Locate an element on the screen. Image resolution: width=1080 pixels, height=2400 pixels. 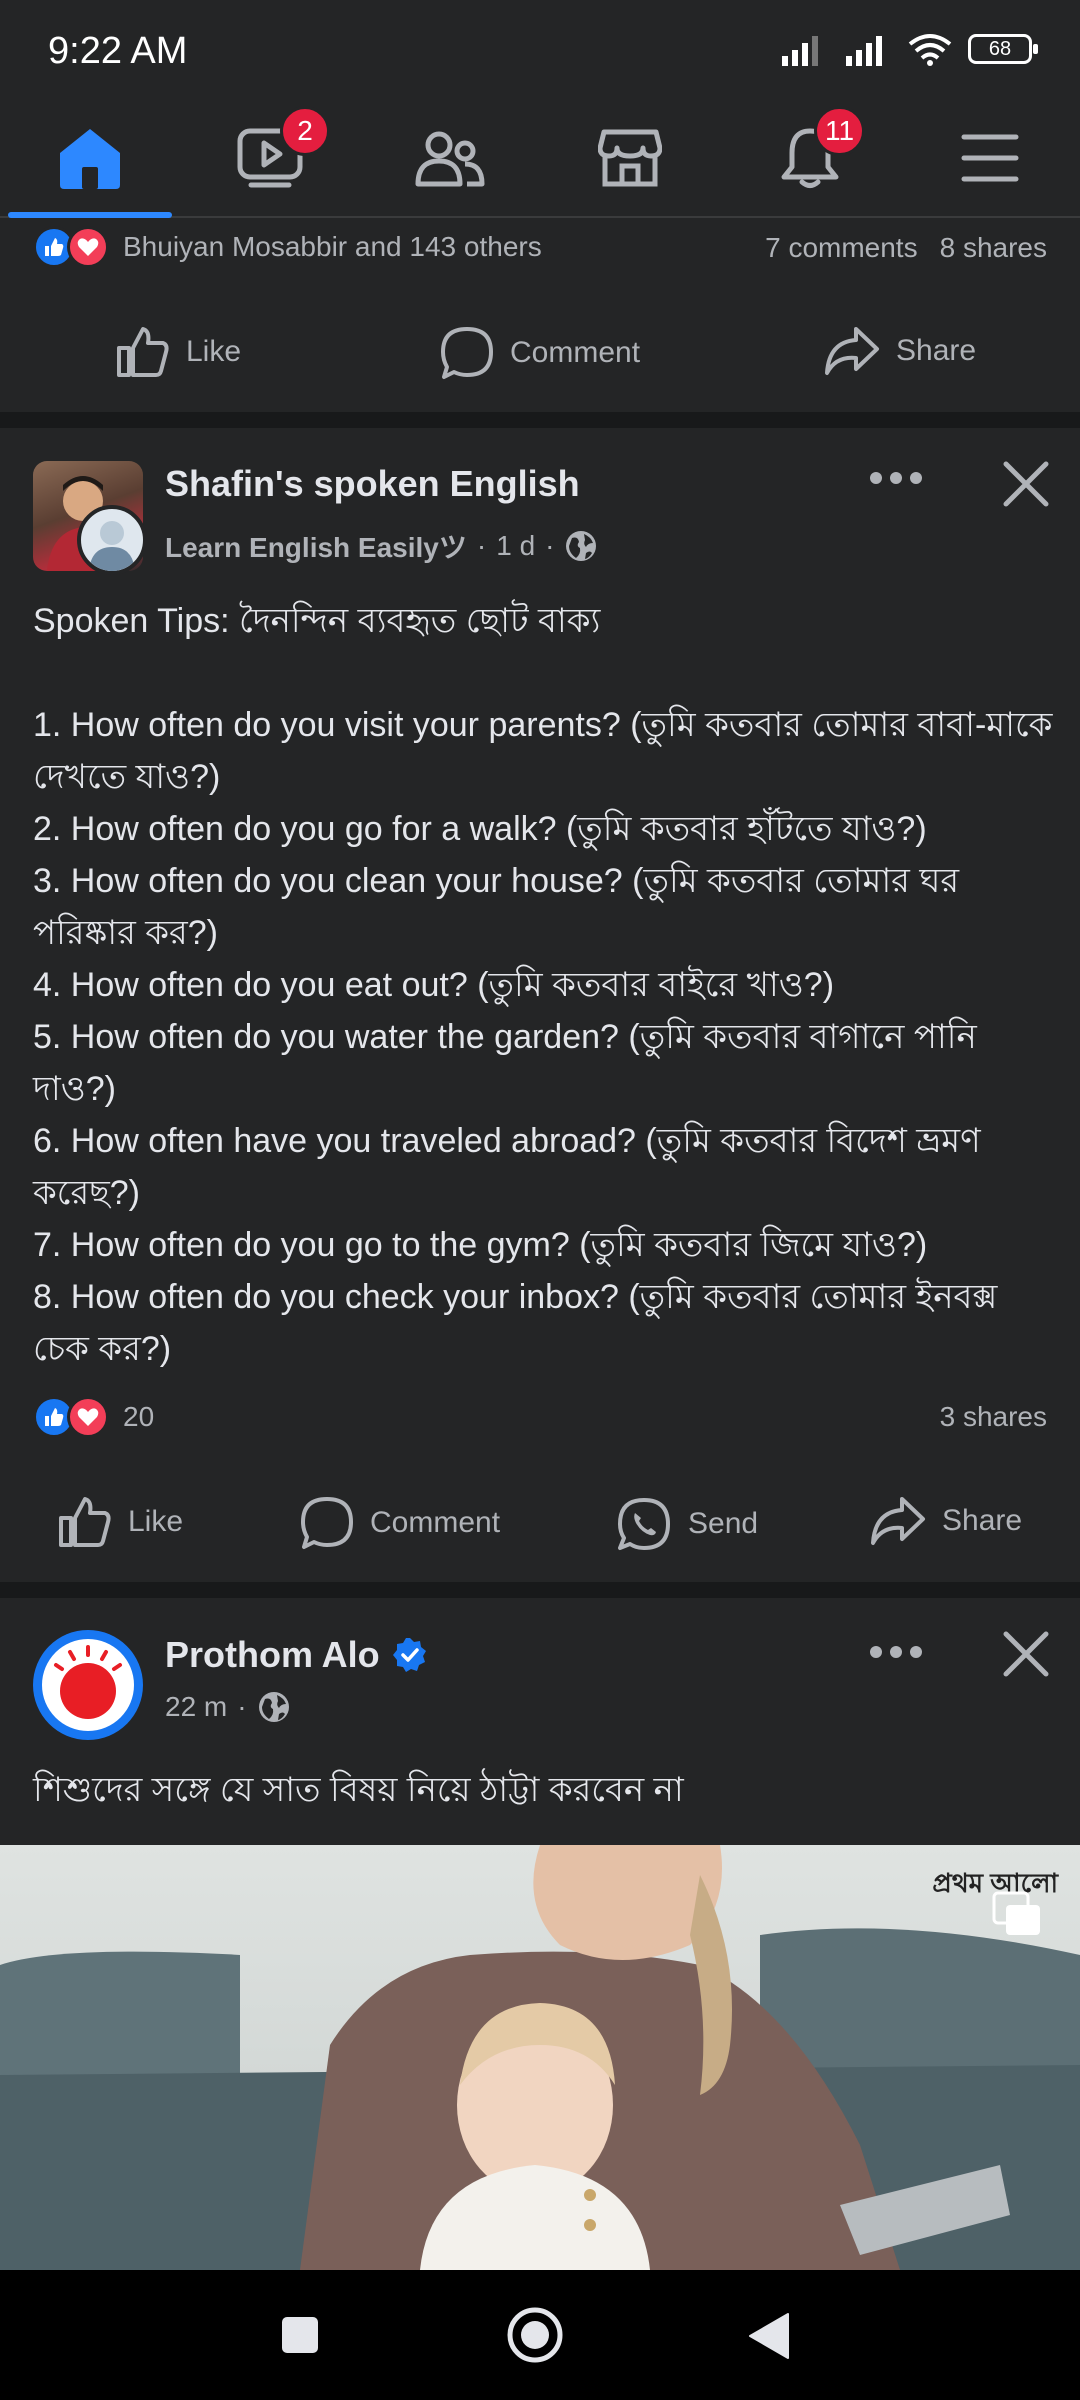
hamburger-menu-icon is located at coordinates (990, 158).